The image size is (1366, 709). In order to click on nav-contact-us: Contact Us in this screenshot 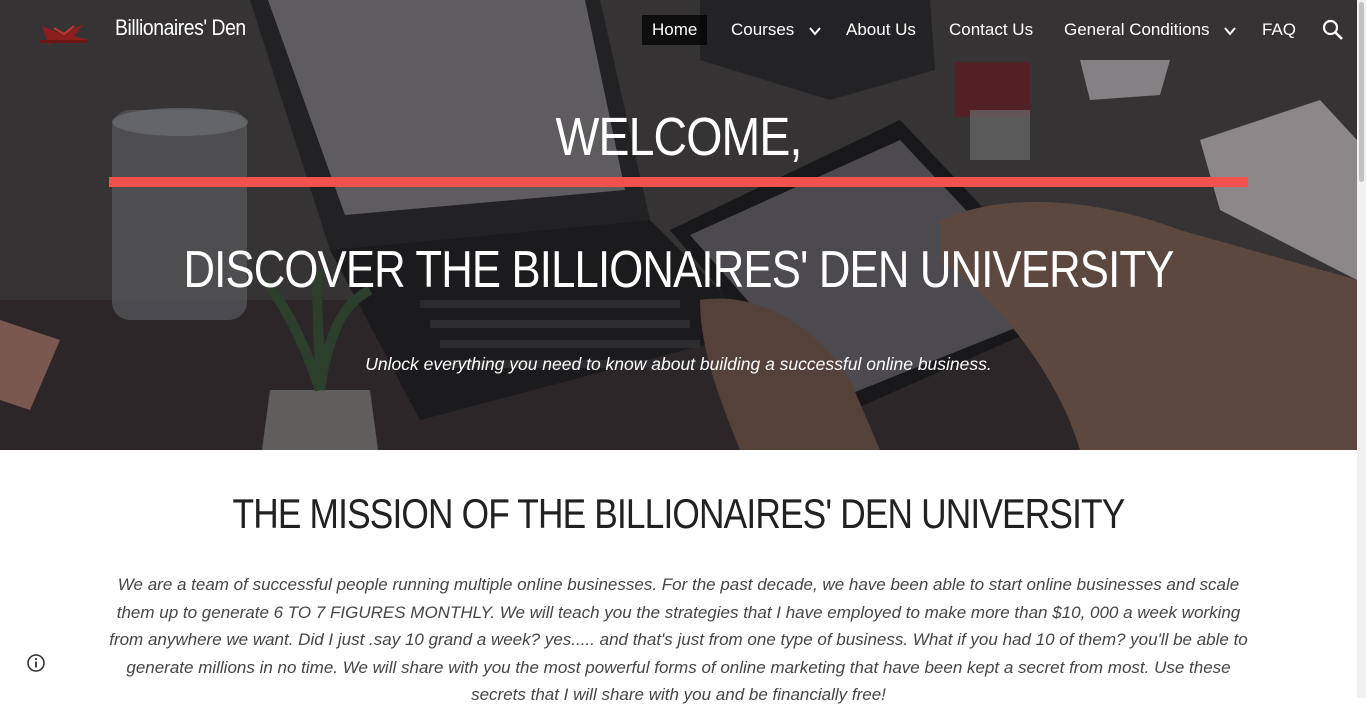, I will do `click(991, 30)`.